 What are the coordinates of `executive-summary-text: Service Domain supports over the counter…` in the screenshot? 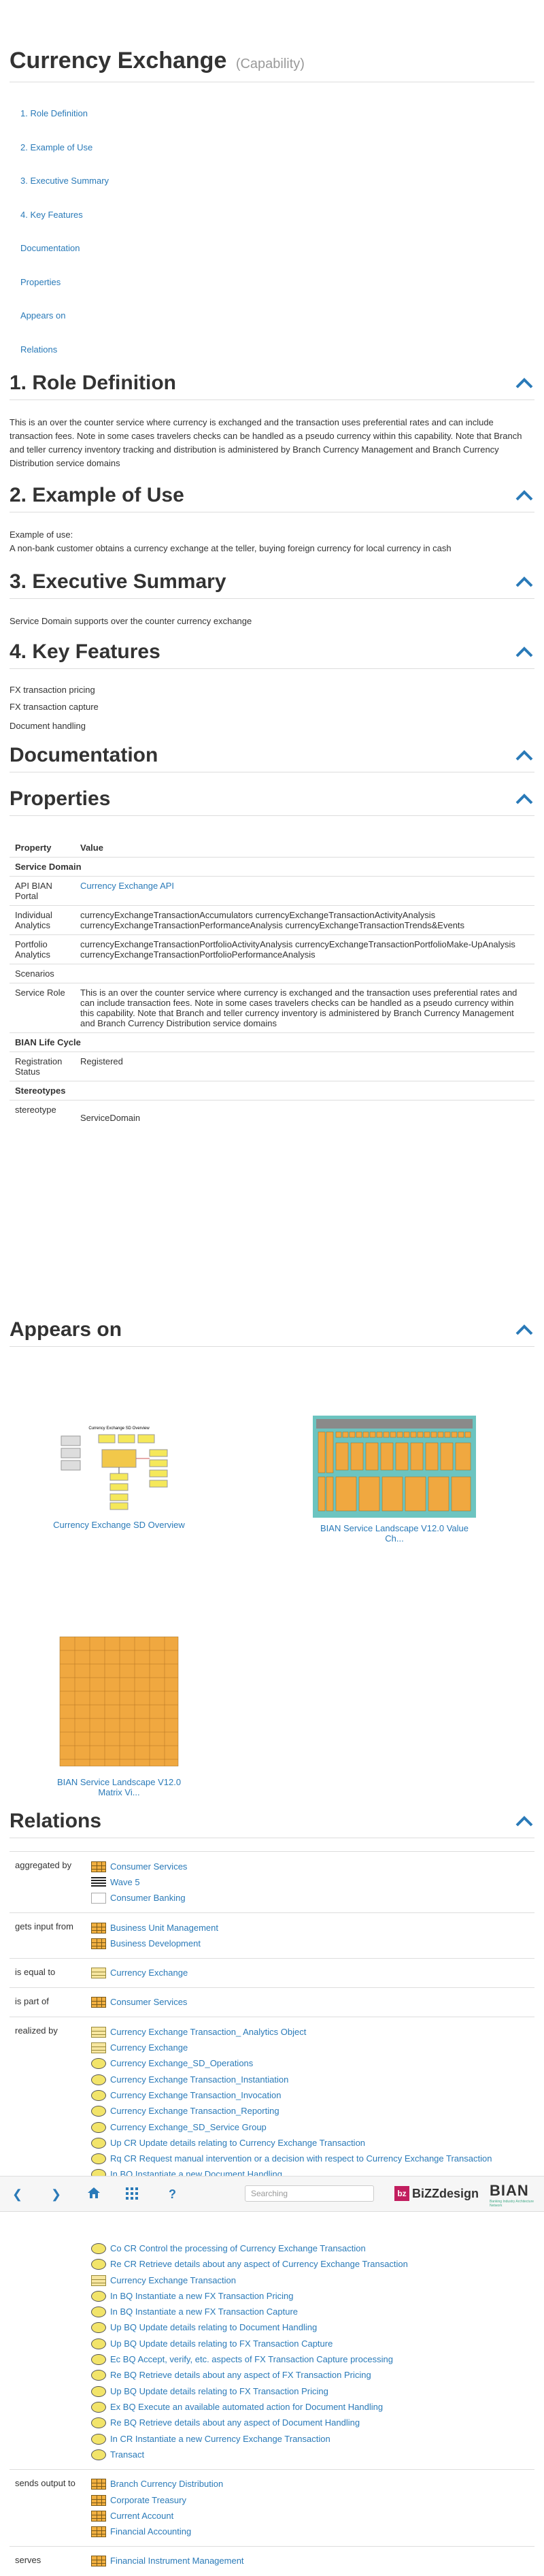 It's located at (131, 621).